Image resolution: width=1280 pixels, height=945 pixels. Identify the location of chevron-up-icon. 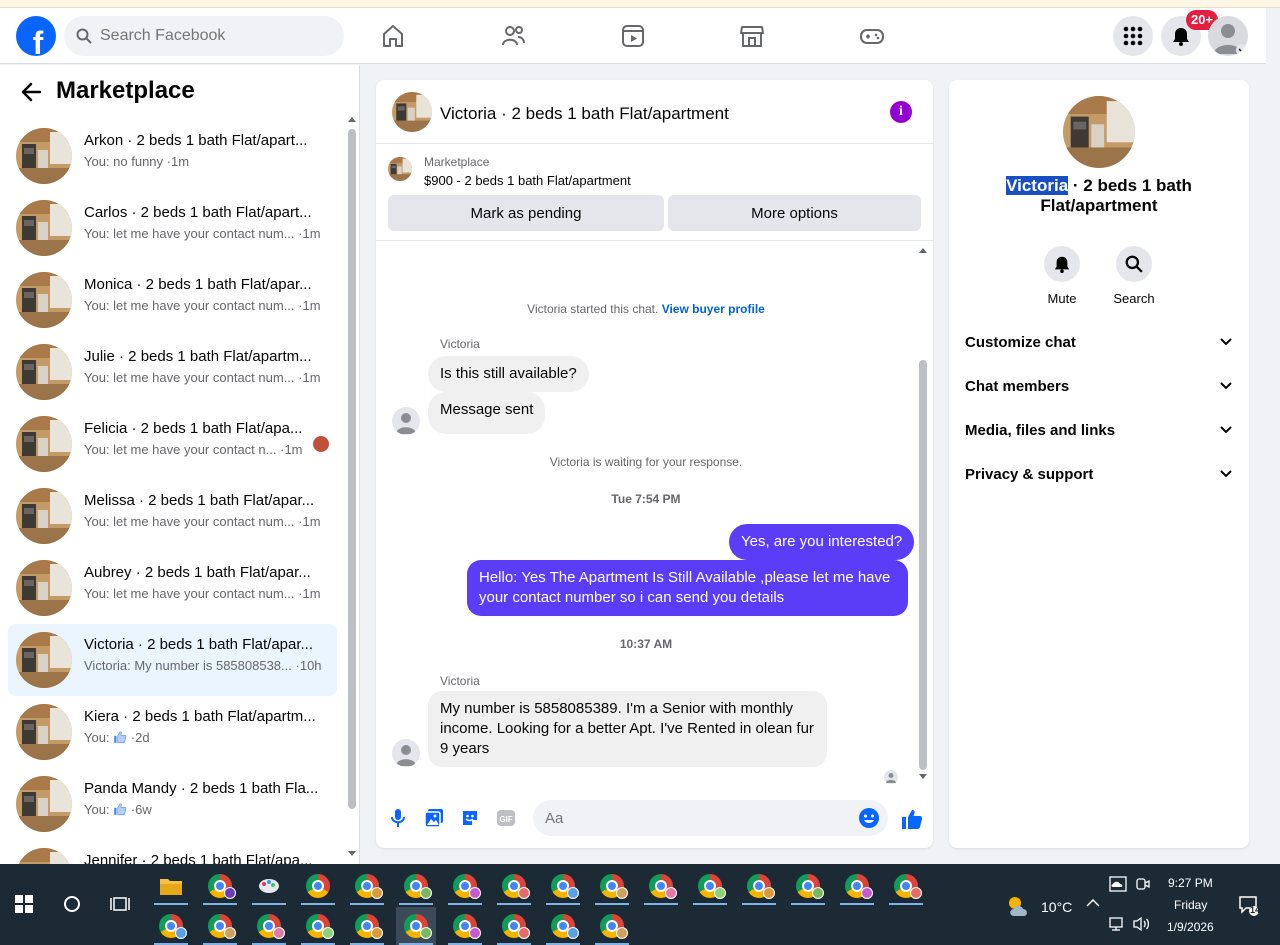
(1093, 904).